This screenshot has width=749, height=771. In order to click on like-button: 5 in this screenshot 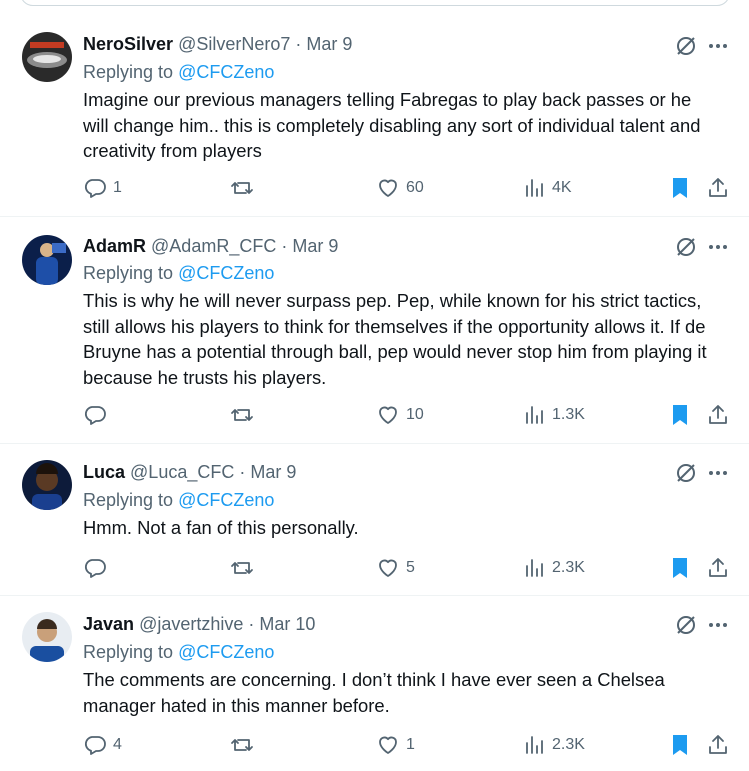, I will do `click(395, 568)`.